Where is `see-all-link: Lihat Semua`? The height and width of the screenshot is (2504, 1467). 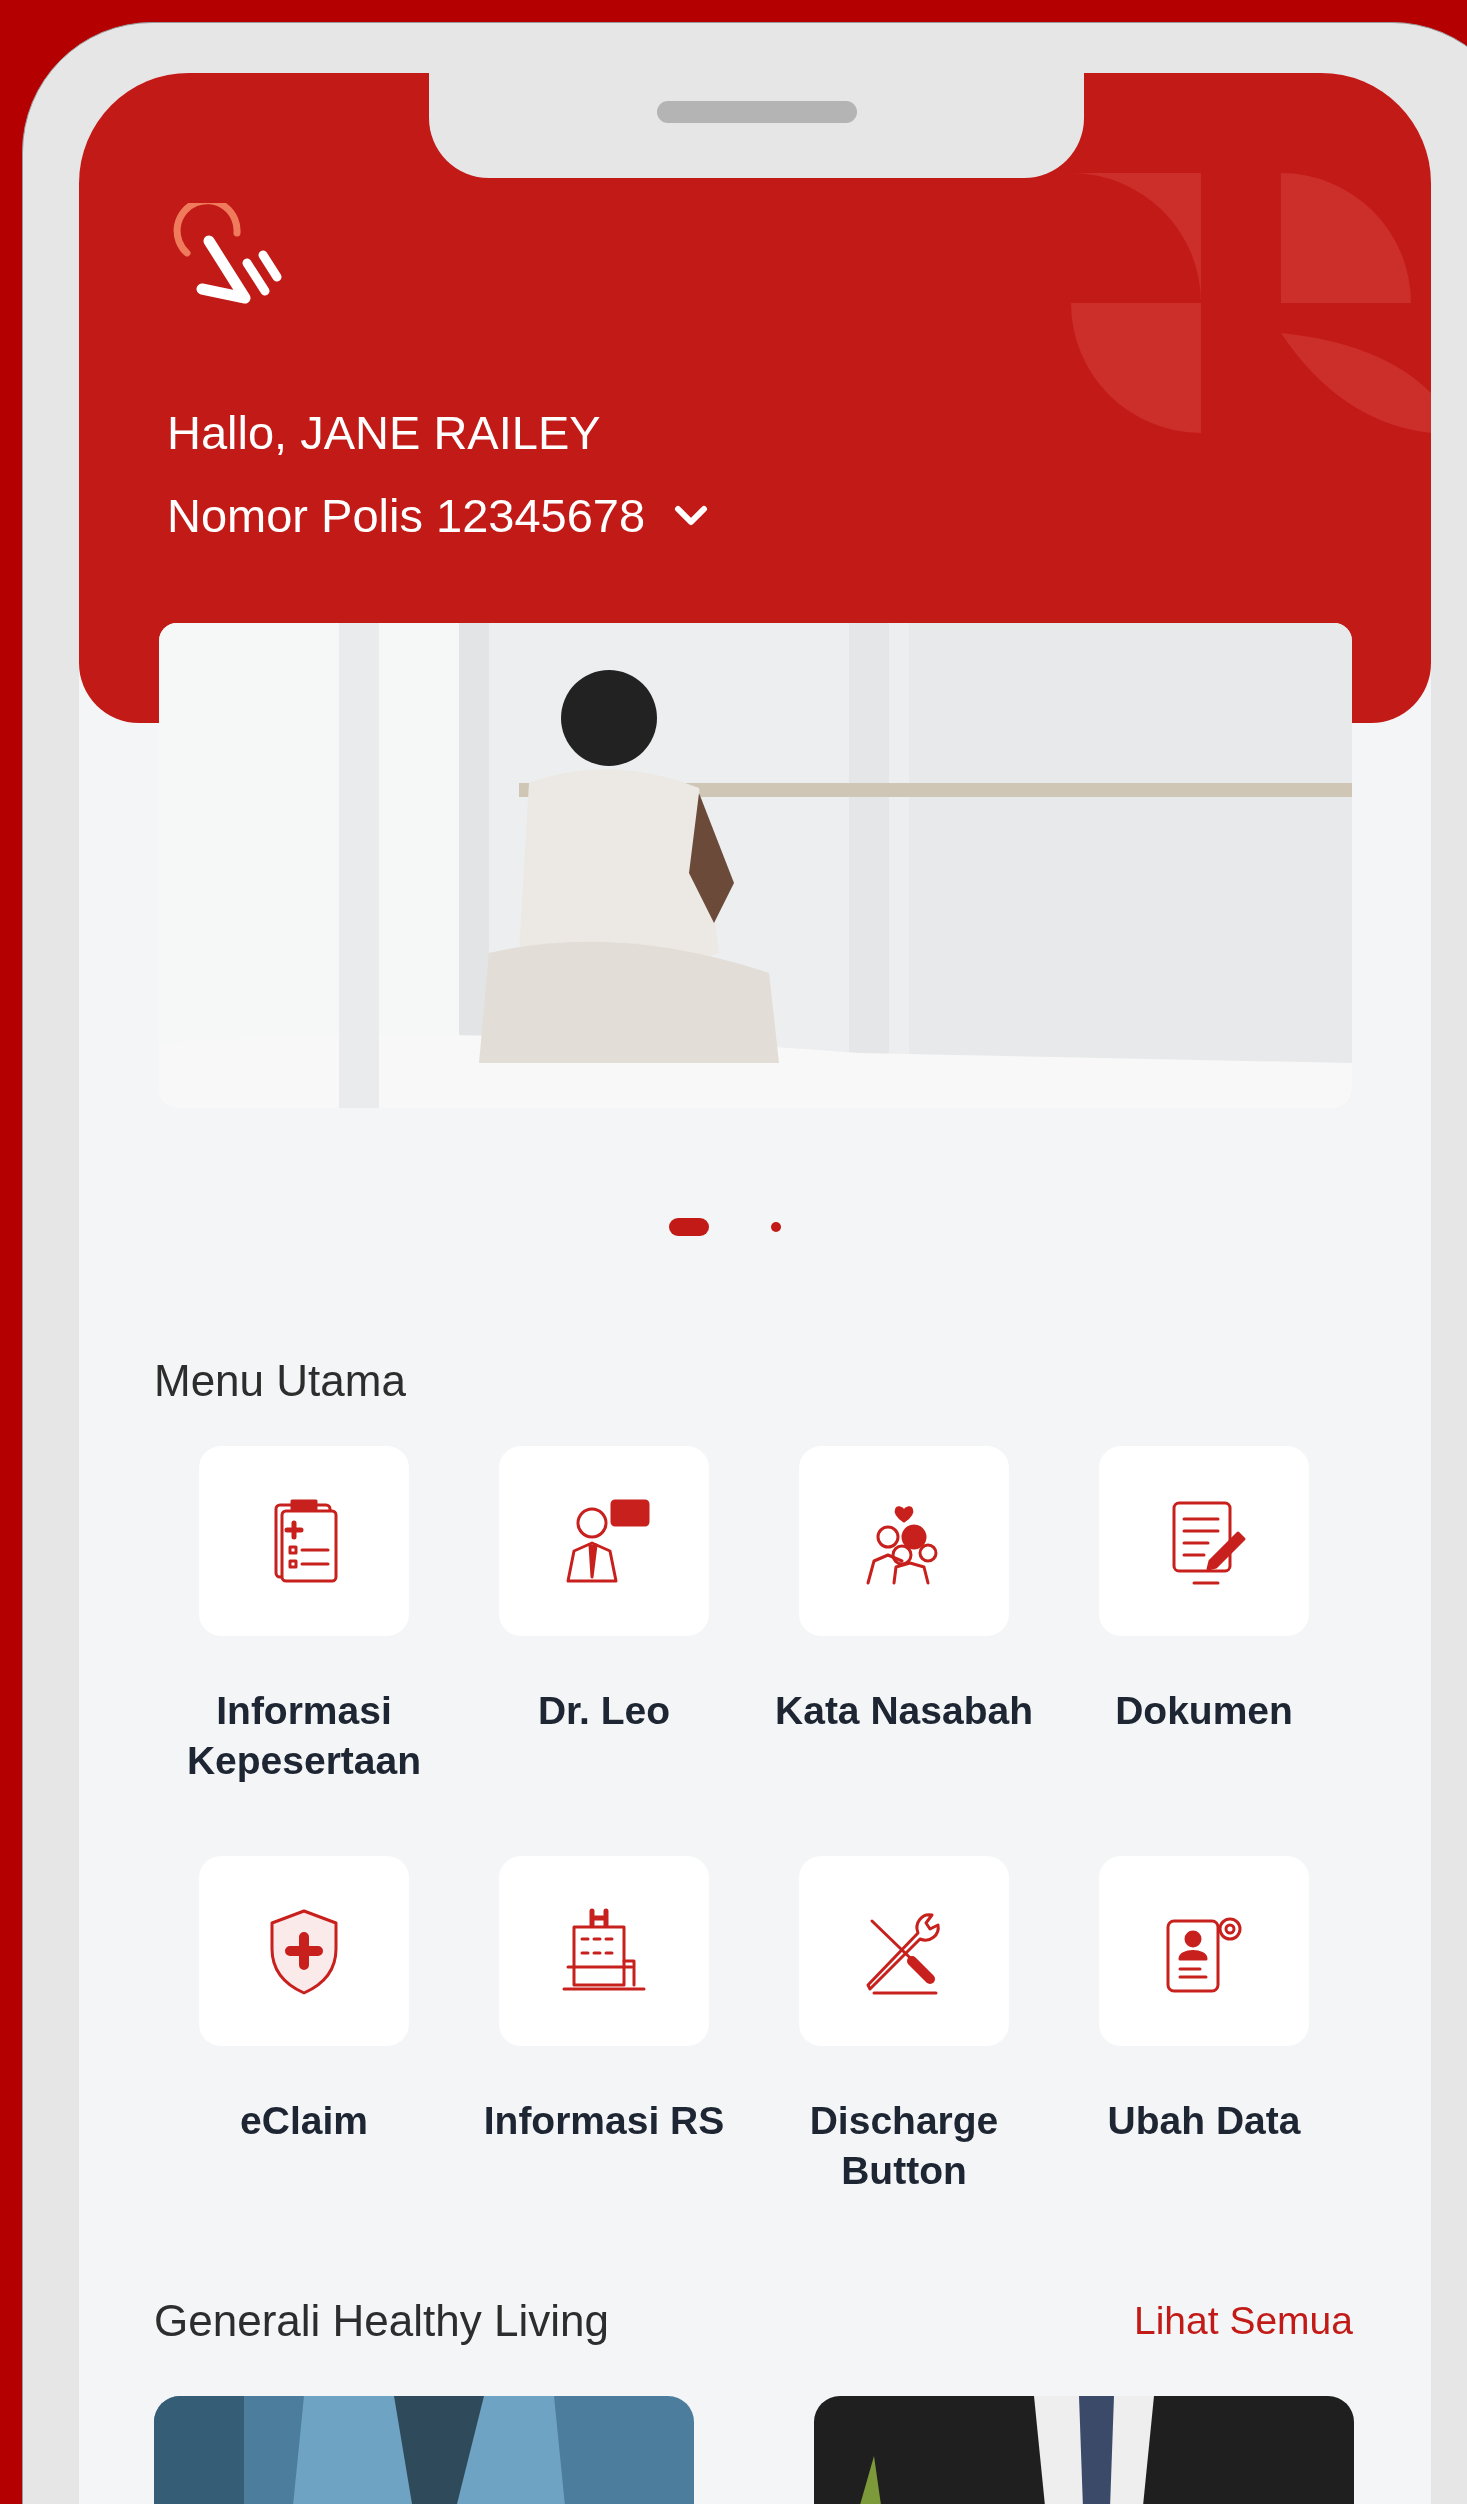
see-all-link: Lihat Semua is located at coordinates (1243, 2321).